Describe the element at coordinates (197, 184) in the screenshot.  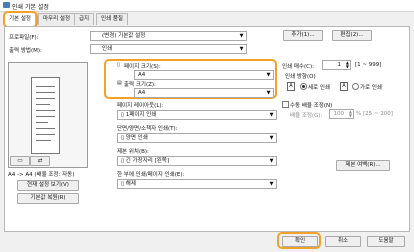
I see `print-per-copy-select: ▯ 해제 ▼` at that location.